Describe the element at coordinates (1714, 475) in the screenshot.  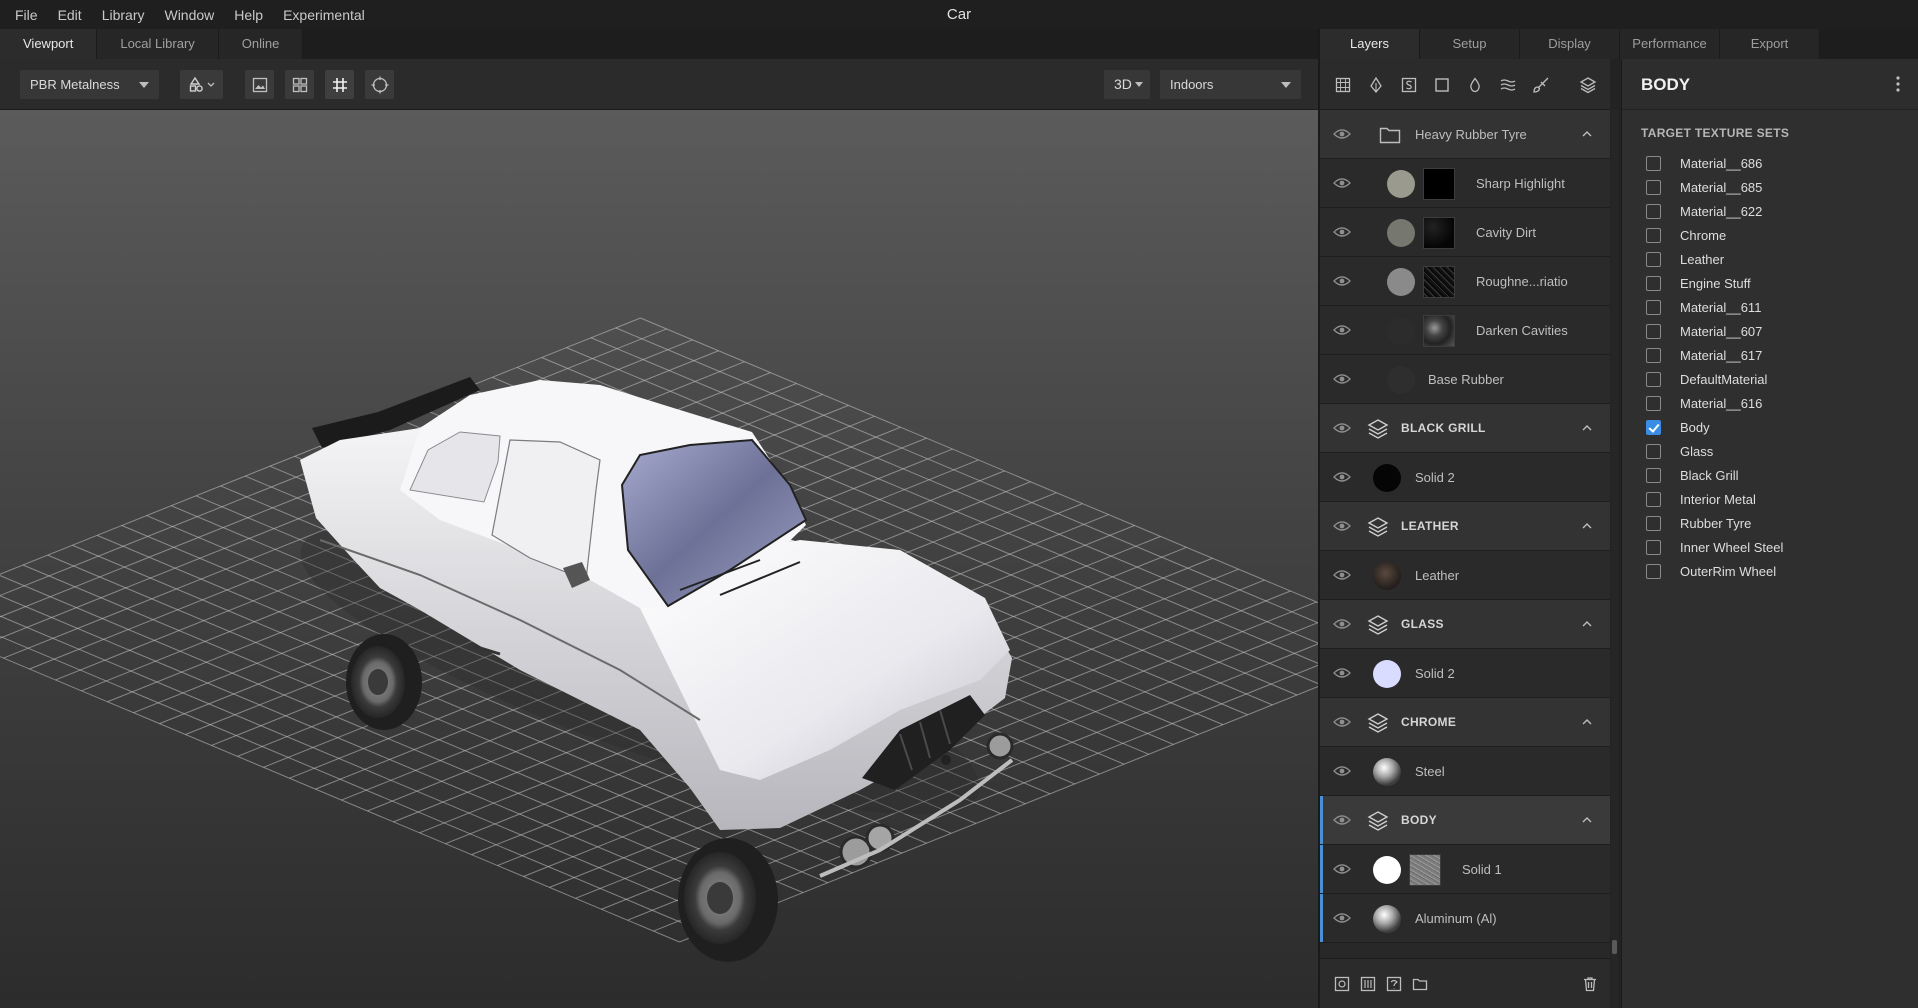
I see `texture-set-item: Black Grill` at that location.